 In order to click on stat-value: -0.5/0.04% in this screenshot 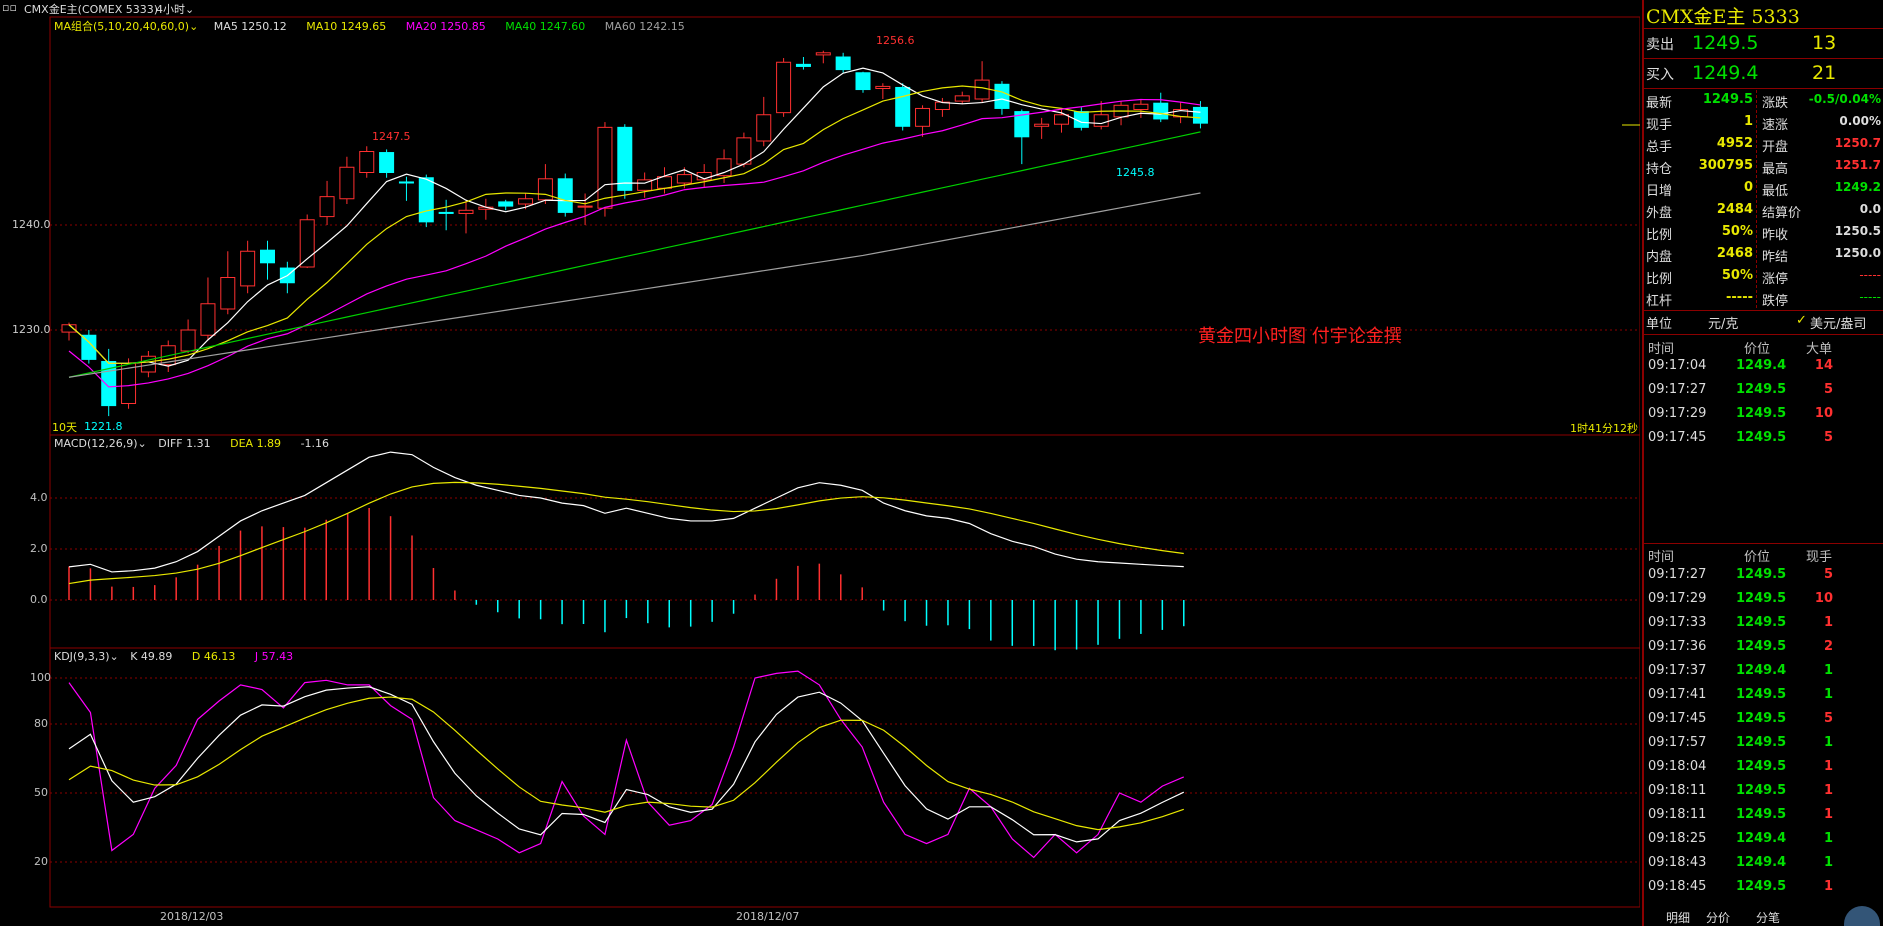, I will do `click(1844, 99)`.